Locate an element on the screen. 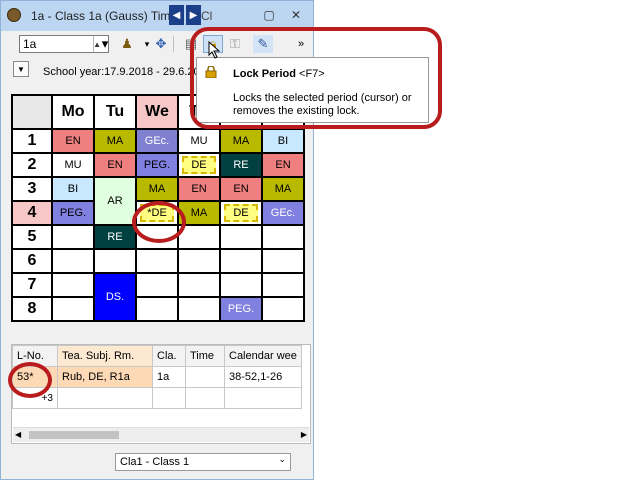 The width and height of the screenshot is (637, 481). move-icon: ✥ is located at coordinates (161, 44).